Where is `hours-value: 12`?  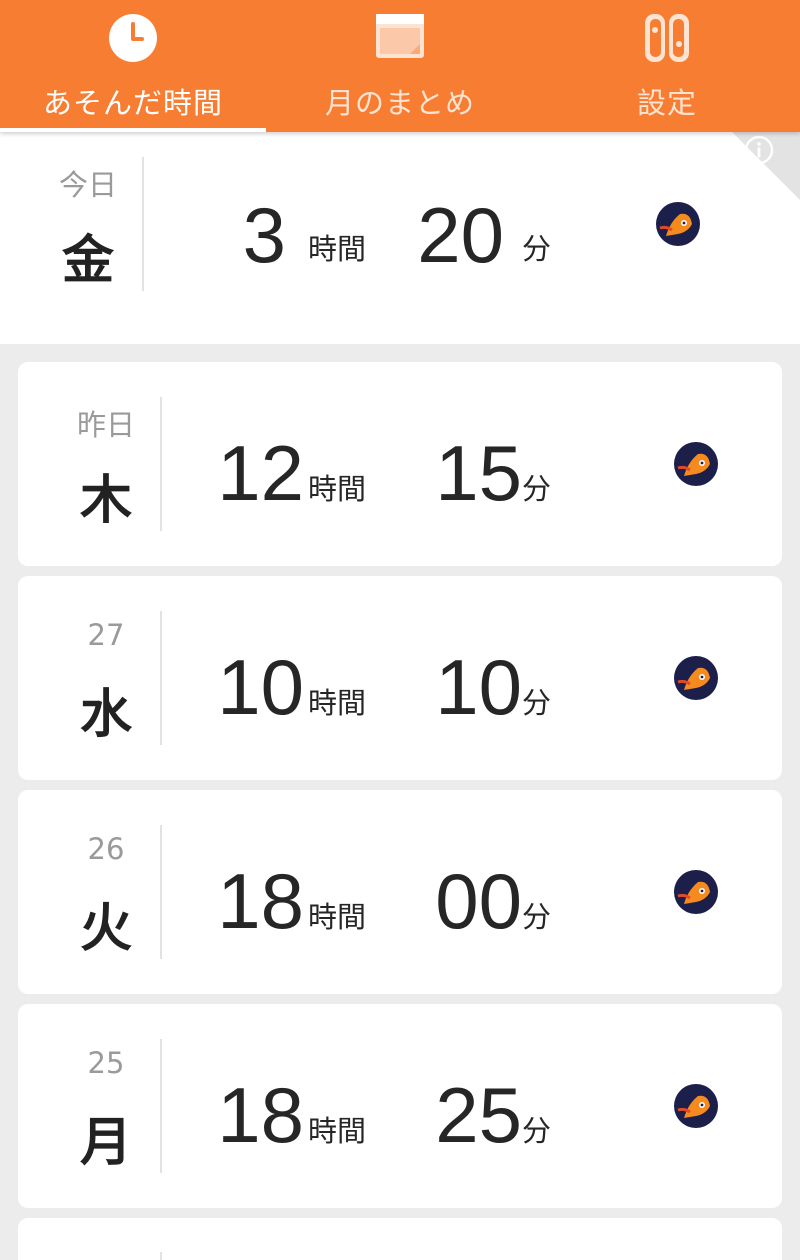
hours-value: 12 is located at coordinates (260, 473).